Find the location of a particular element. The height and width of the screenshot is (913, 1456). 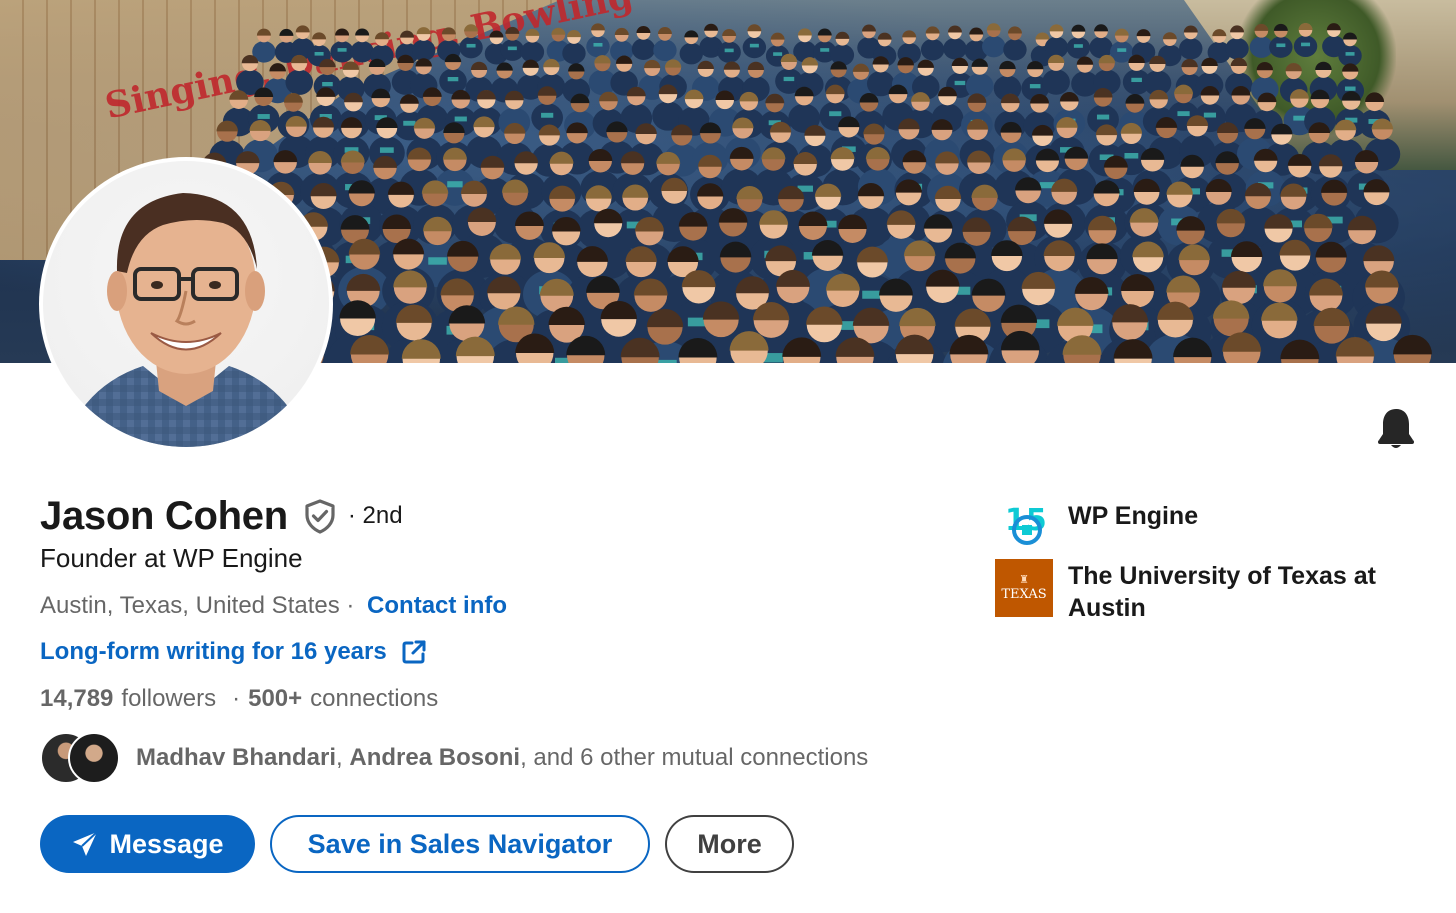

mutual-rest: , and 6 other mutual connections is located at coordinates (694, 757).